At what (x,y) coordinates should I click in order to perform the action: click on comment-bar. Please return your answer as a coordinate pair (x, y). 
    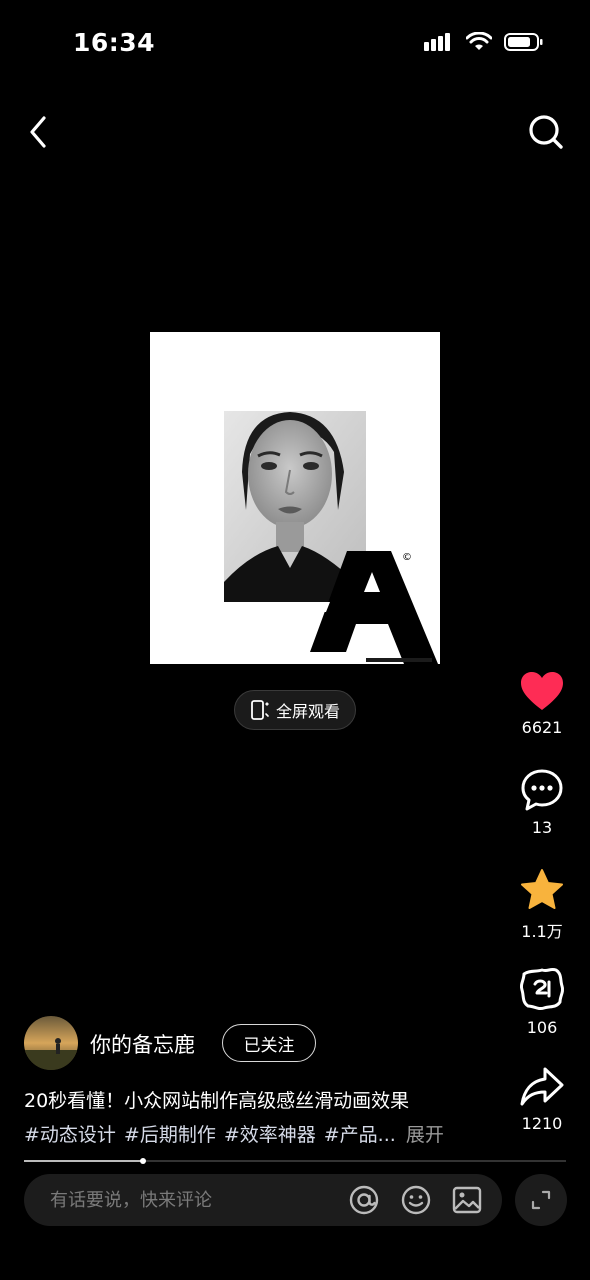
    Looking at the image, I should click on (263, 1200).